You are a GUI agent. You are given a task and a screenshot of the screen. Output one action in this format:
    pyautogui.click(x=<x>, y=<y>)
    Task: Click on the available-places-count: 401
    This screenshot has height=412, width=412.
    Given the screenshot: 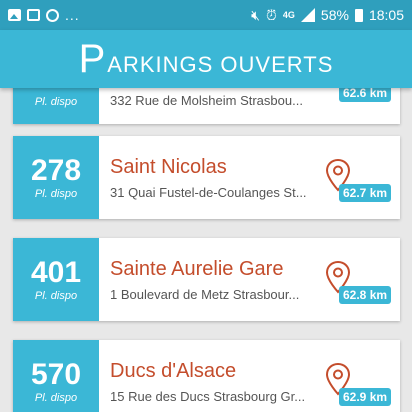 What is the action you would take?
    pyautogui.click(x=56, y=272)
    